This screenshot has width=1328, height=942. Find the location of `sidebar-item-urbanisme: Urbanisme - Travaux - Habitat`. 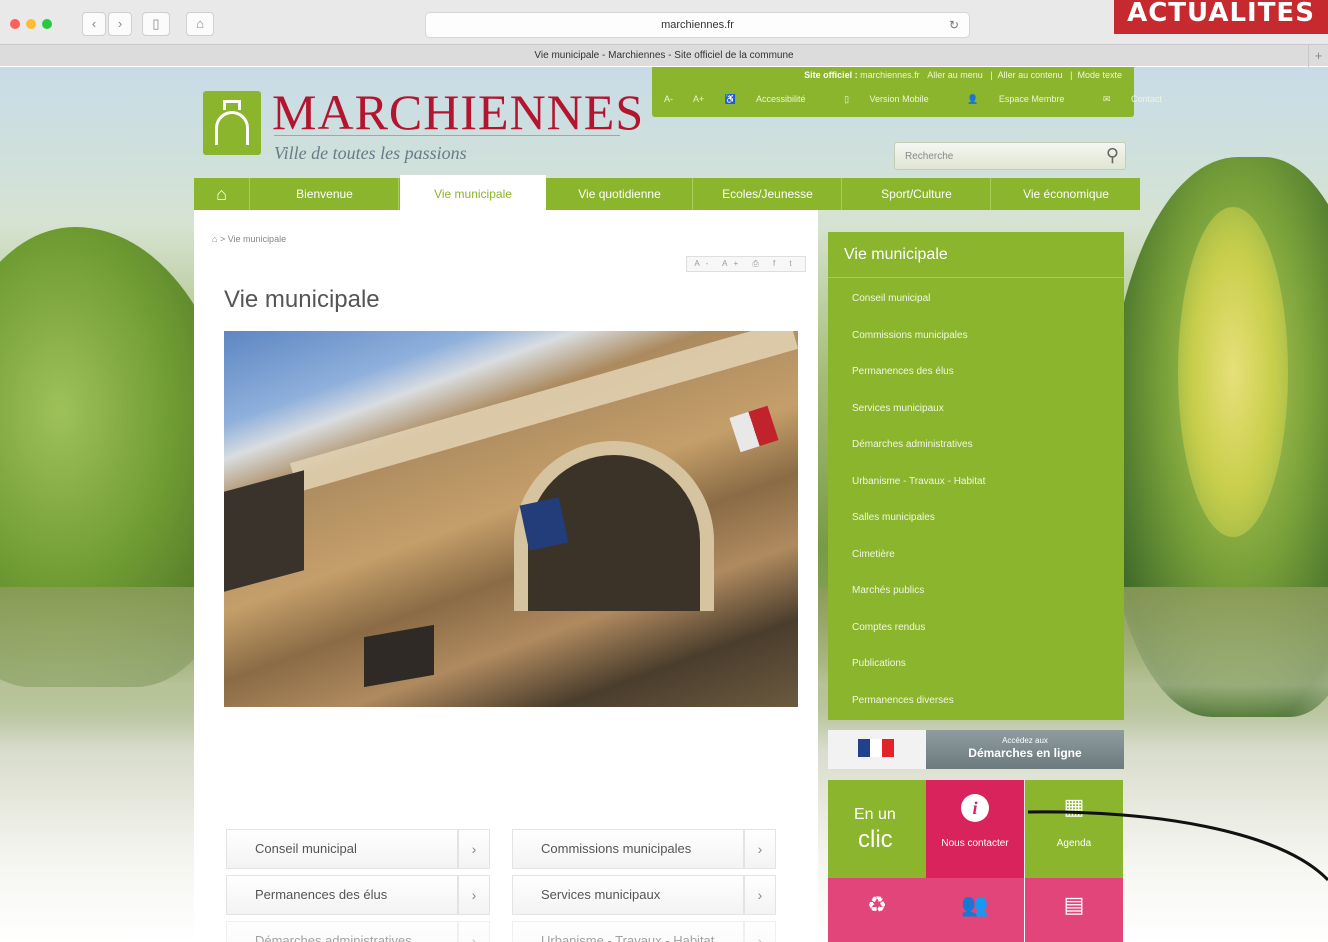

sidebar-item-urbanisme: Urbanisme - Travaux - Habitat is located at coordinates (918, 481).